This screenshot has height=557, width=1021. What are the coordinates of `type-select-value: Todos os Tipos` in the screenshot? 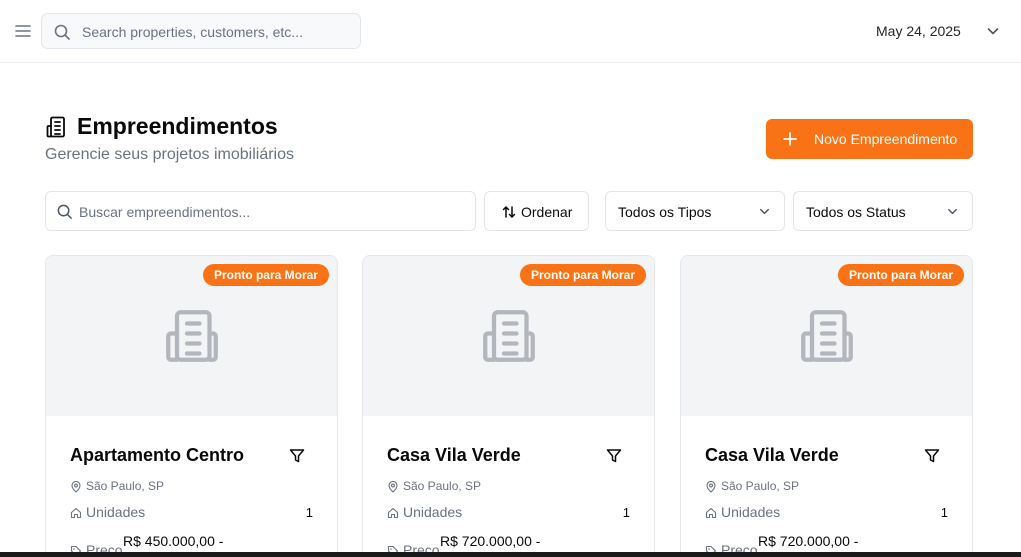 It's located at (665, 212).